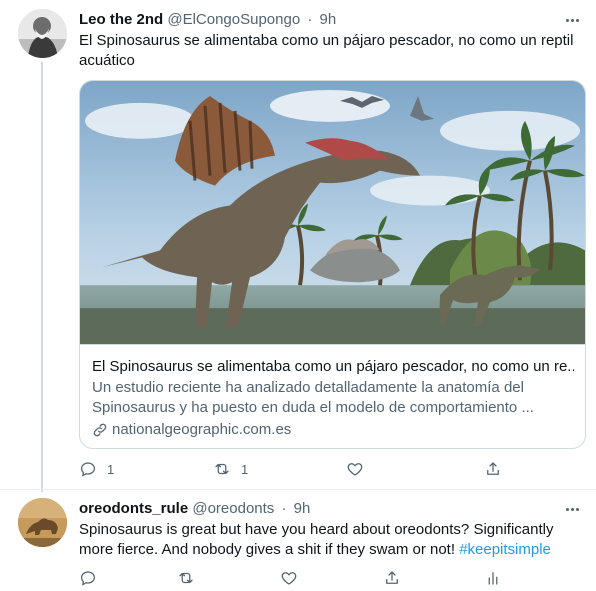 Image resolution: width=596 pixels, height=591 pixels. I want to click on tweet-header: oreodonts_rule @oreodonts · 9h, so click(194, 509).